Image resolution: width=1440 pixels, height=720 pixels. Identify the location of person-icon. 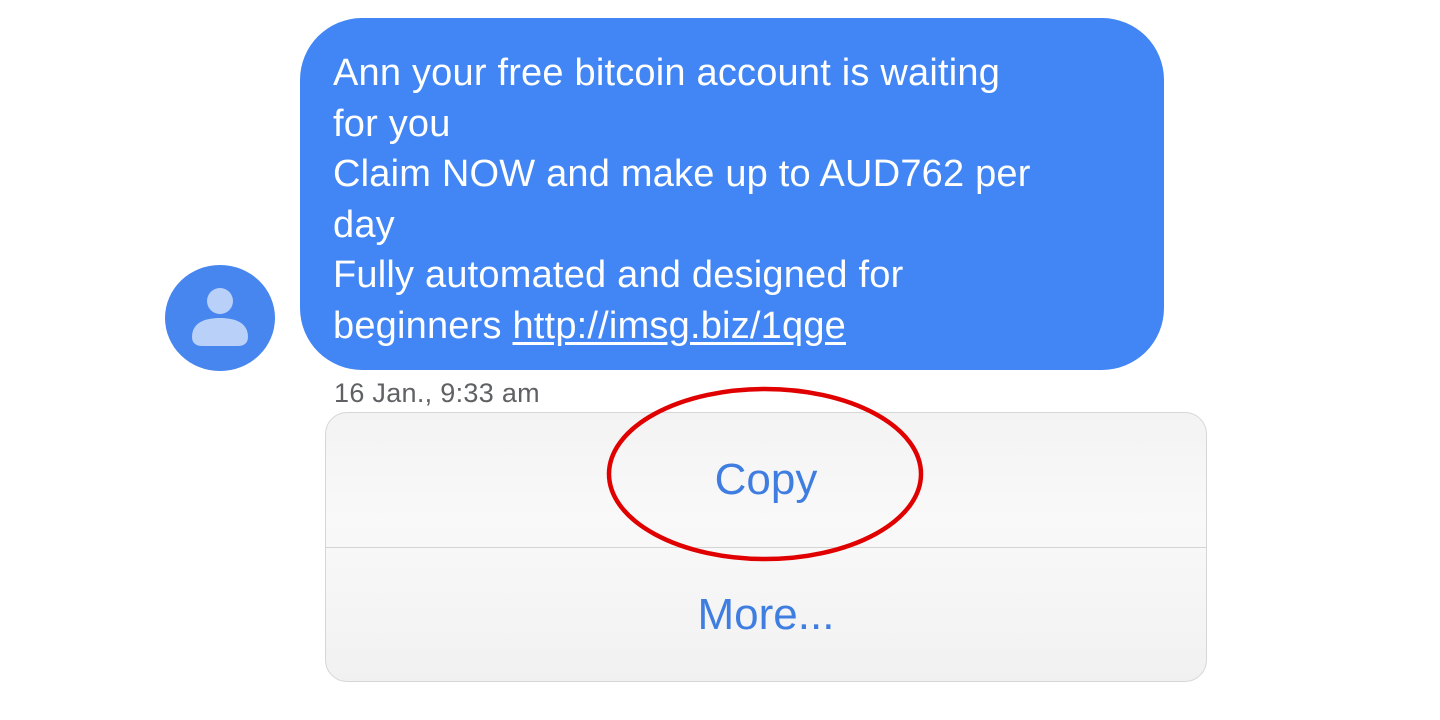
(220, 317).